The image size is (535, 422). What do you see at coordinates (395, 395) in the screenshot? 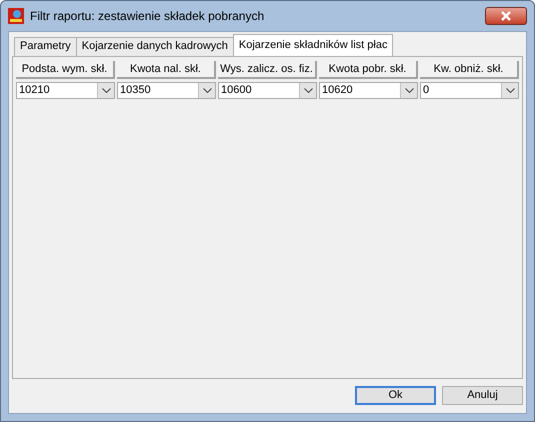
I see `dialog-button: Ok` at bounding box center [395, 395].